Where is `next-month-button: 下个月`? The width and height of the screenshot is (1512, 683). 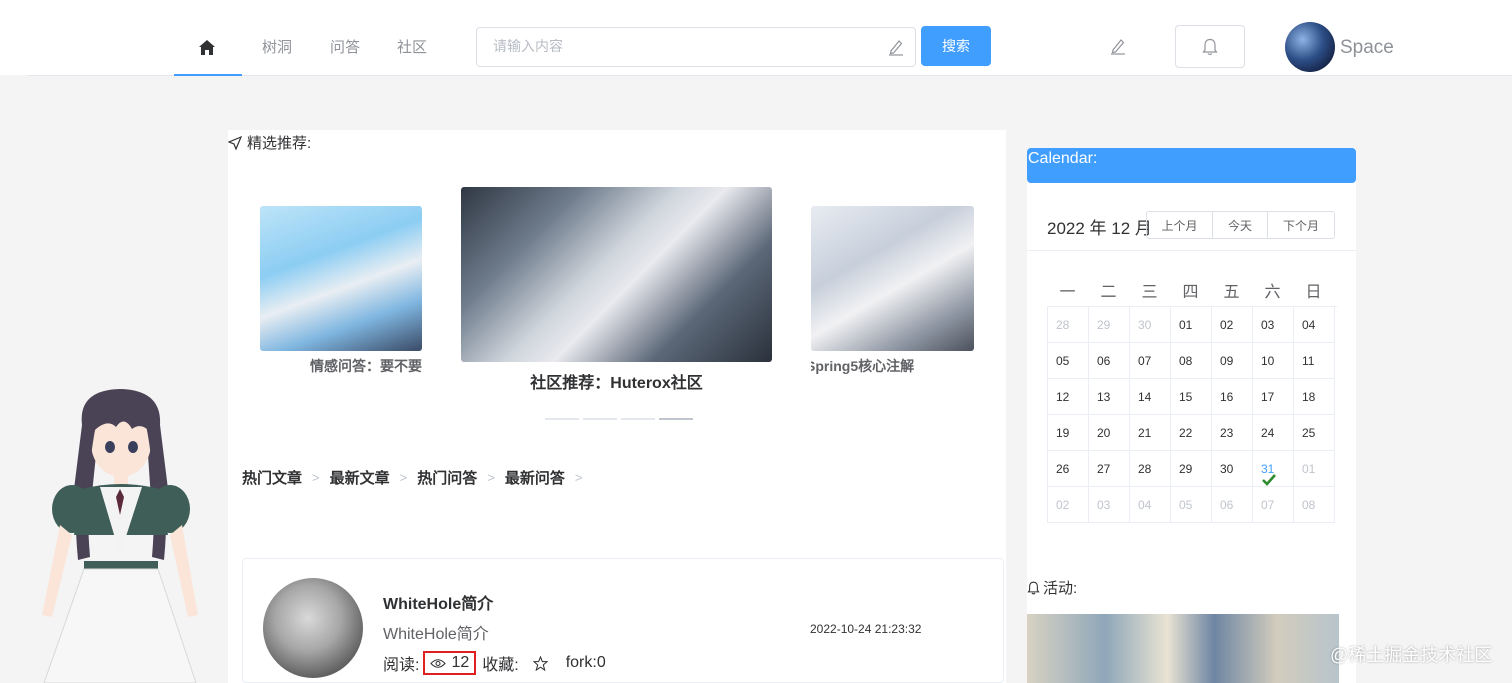 next-month-button: 下个月 is located at coordinates (1301, 225).